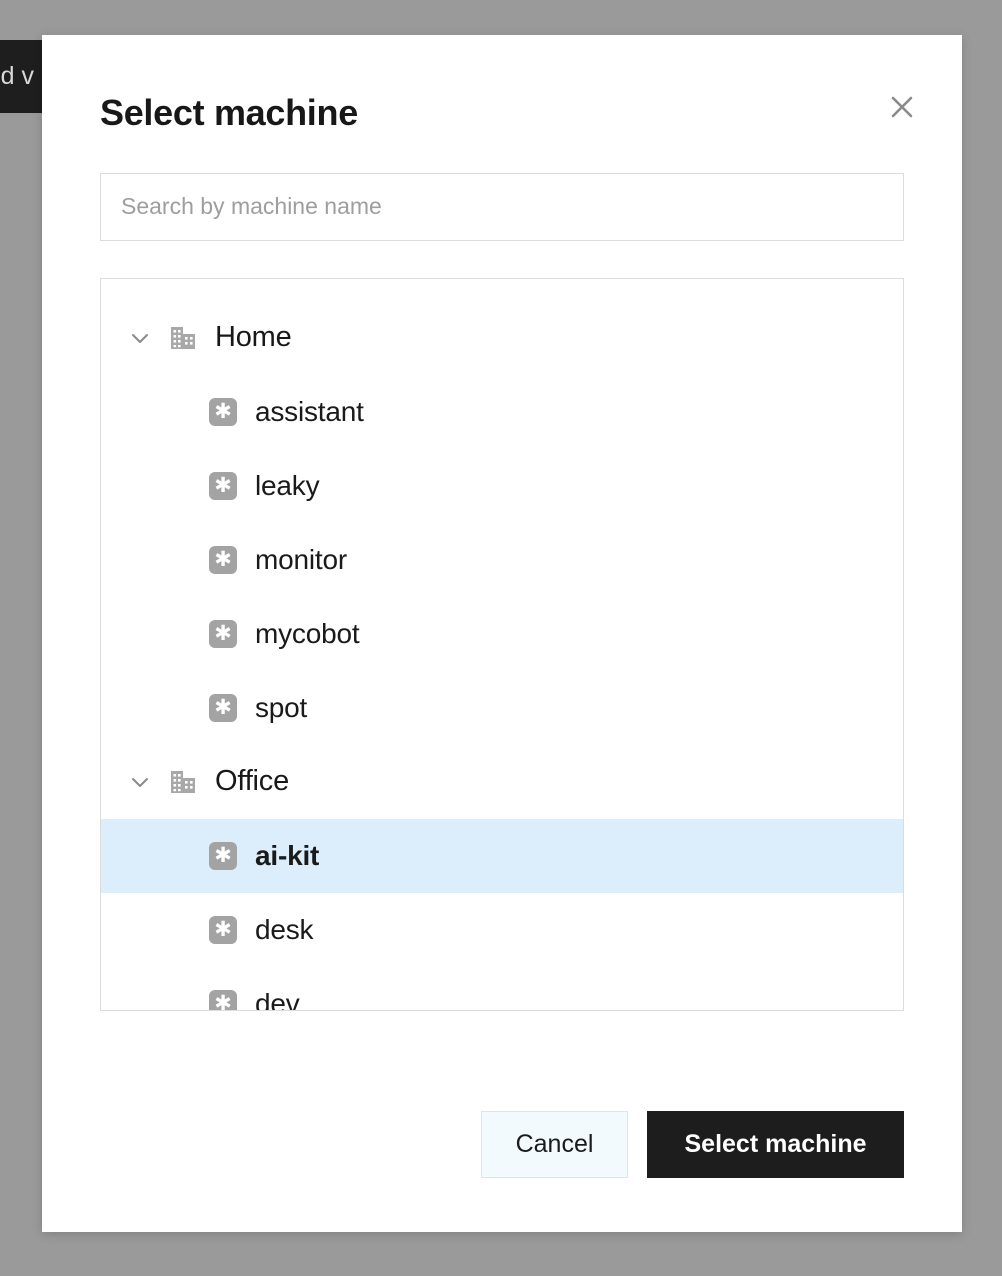 The image size is (1002, 1276). I want to click on tree-machine-label: spot, so click(281, 707).